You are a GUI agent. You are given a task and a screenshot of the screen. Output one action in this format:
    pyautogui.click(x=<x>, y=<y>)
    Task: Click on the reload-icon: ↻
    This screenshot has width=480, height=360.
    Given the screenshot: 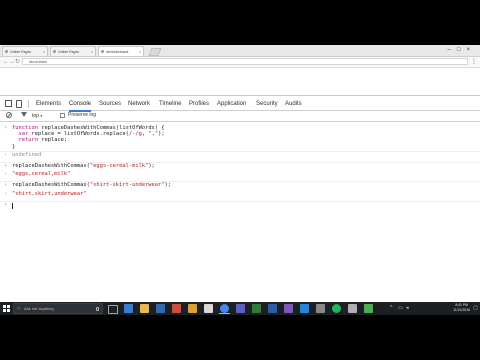 What is the action you would take?
    pyautogui.click(x=17, y=62)
    